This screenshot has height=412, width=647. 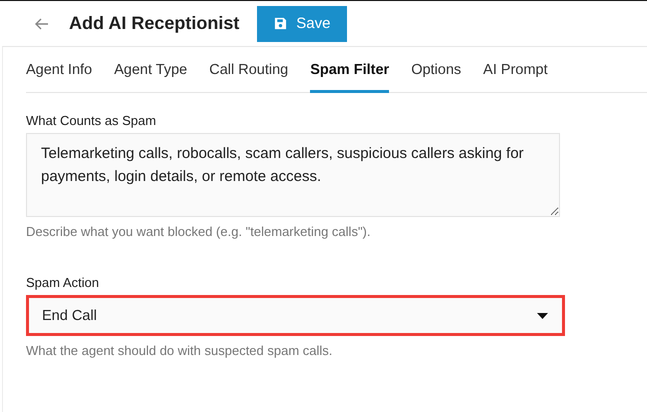 I want to click on tab: Agent Type, so click(x=151, y=70).